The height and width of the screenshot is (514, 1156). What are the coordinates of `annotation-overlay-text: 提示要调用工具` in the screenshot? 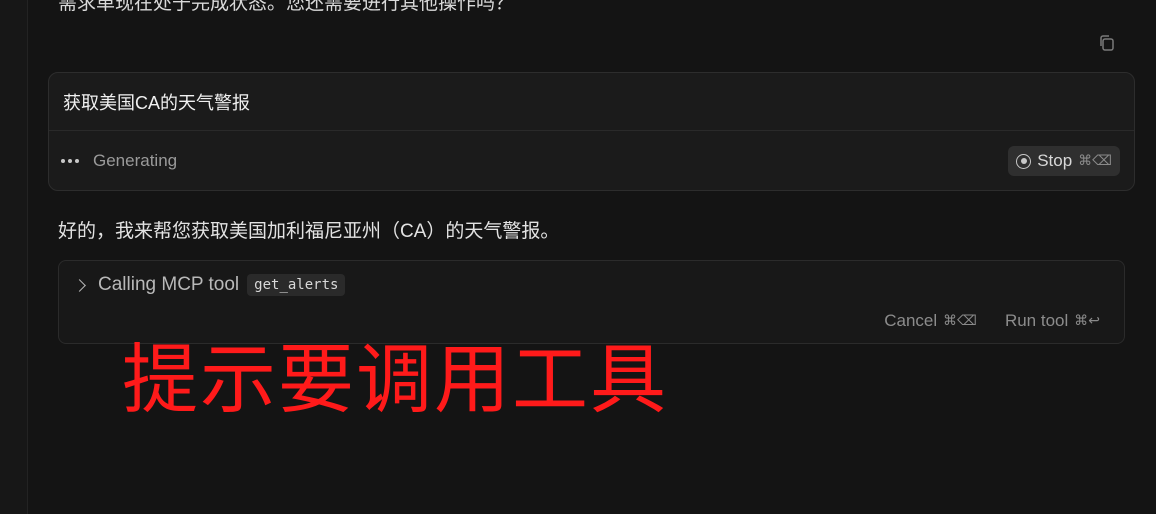 It's located at (395, 379).